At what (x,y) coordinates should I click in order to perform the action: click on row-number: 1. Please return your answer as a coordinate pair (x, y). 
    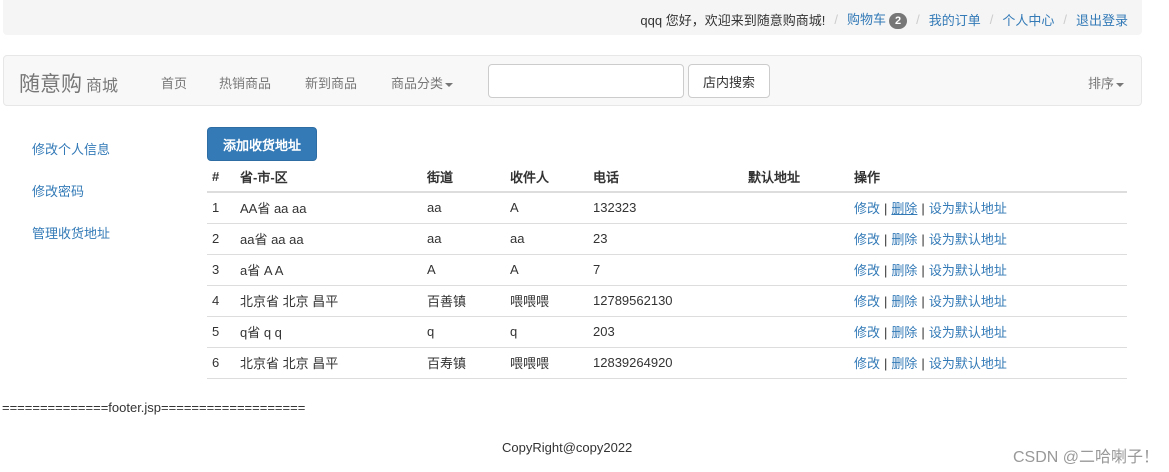
    Looking at the image, I should click on (221, 208).